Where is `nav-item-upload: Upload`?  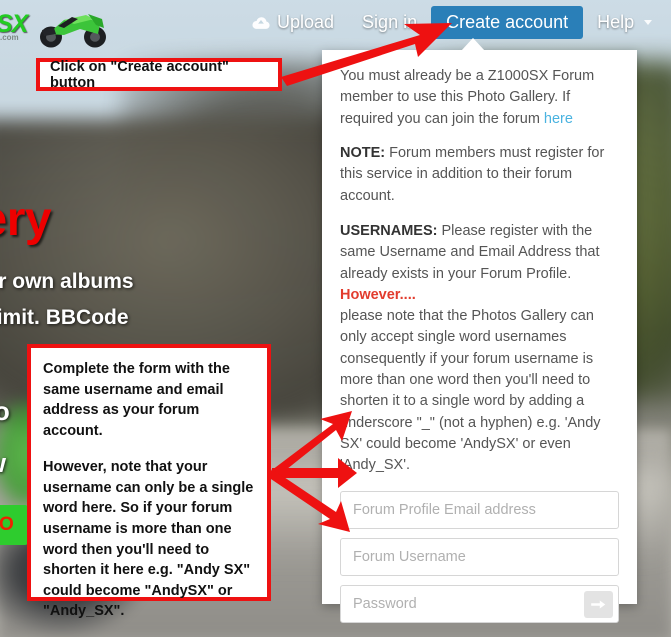 nav-item-upload: Upload is located at coordinates (293, 22).